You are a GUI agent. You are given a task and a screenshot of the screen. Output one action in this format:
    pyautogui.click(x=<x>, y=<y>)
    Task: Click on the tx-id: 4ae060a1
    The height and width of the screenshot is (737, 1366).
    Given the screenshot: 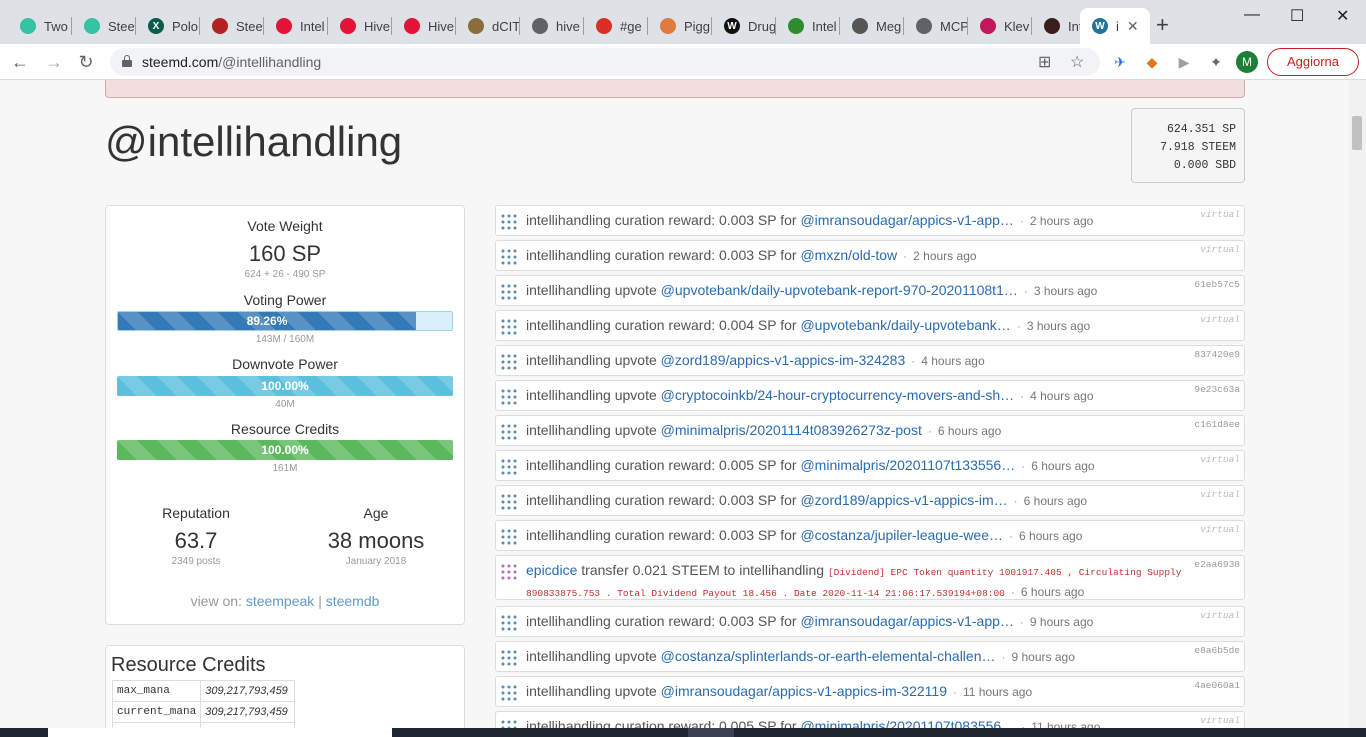 What is the action you would take?
    pyautogui.click(x=1217, y=685)
    